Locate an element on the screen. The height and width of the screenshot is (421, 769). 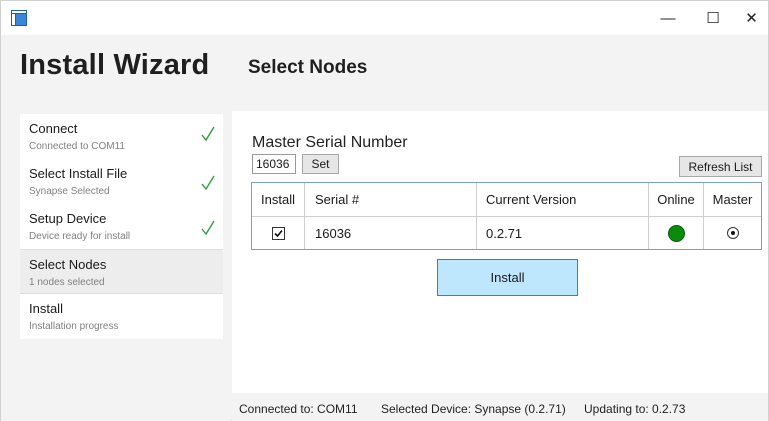
app-grid-icon is located at coordinates (19, 18).